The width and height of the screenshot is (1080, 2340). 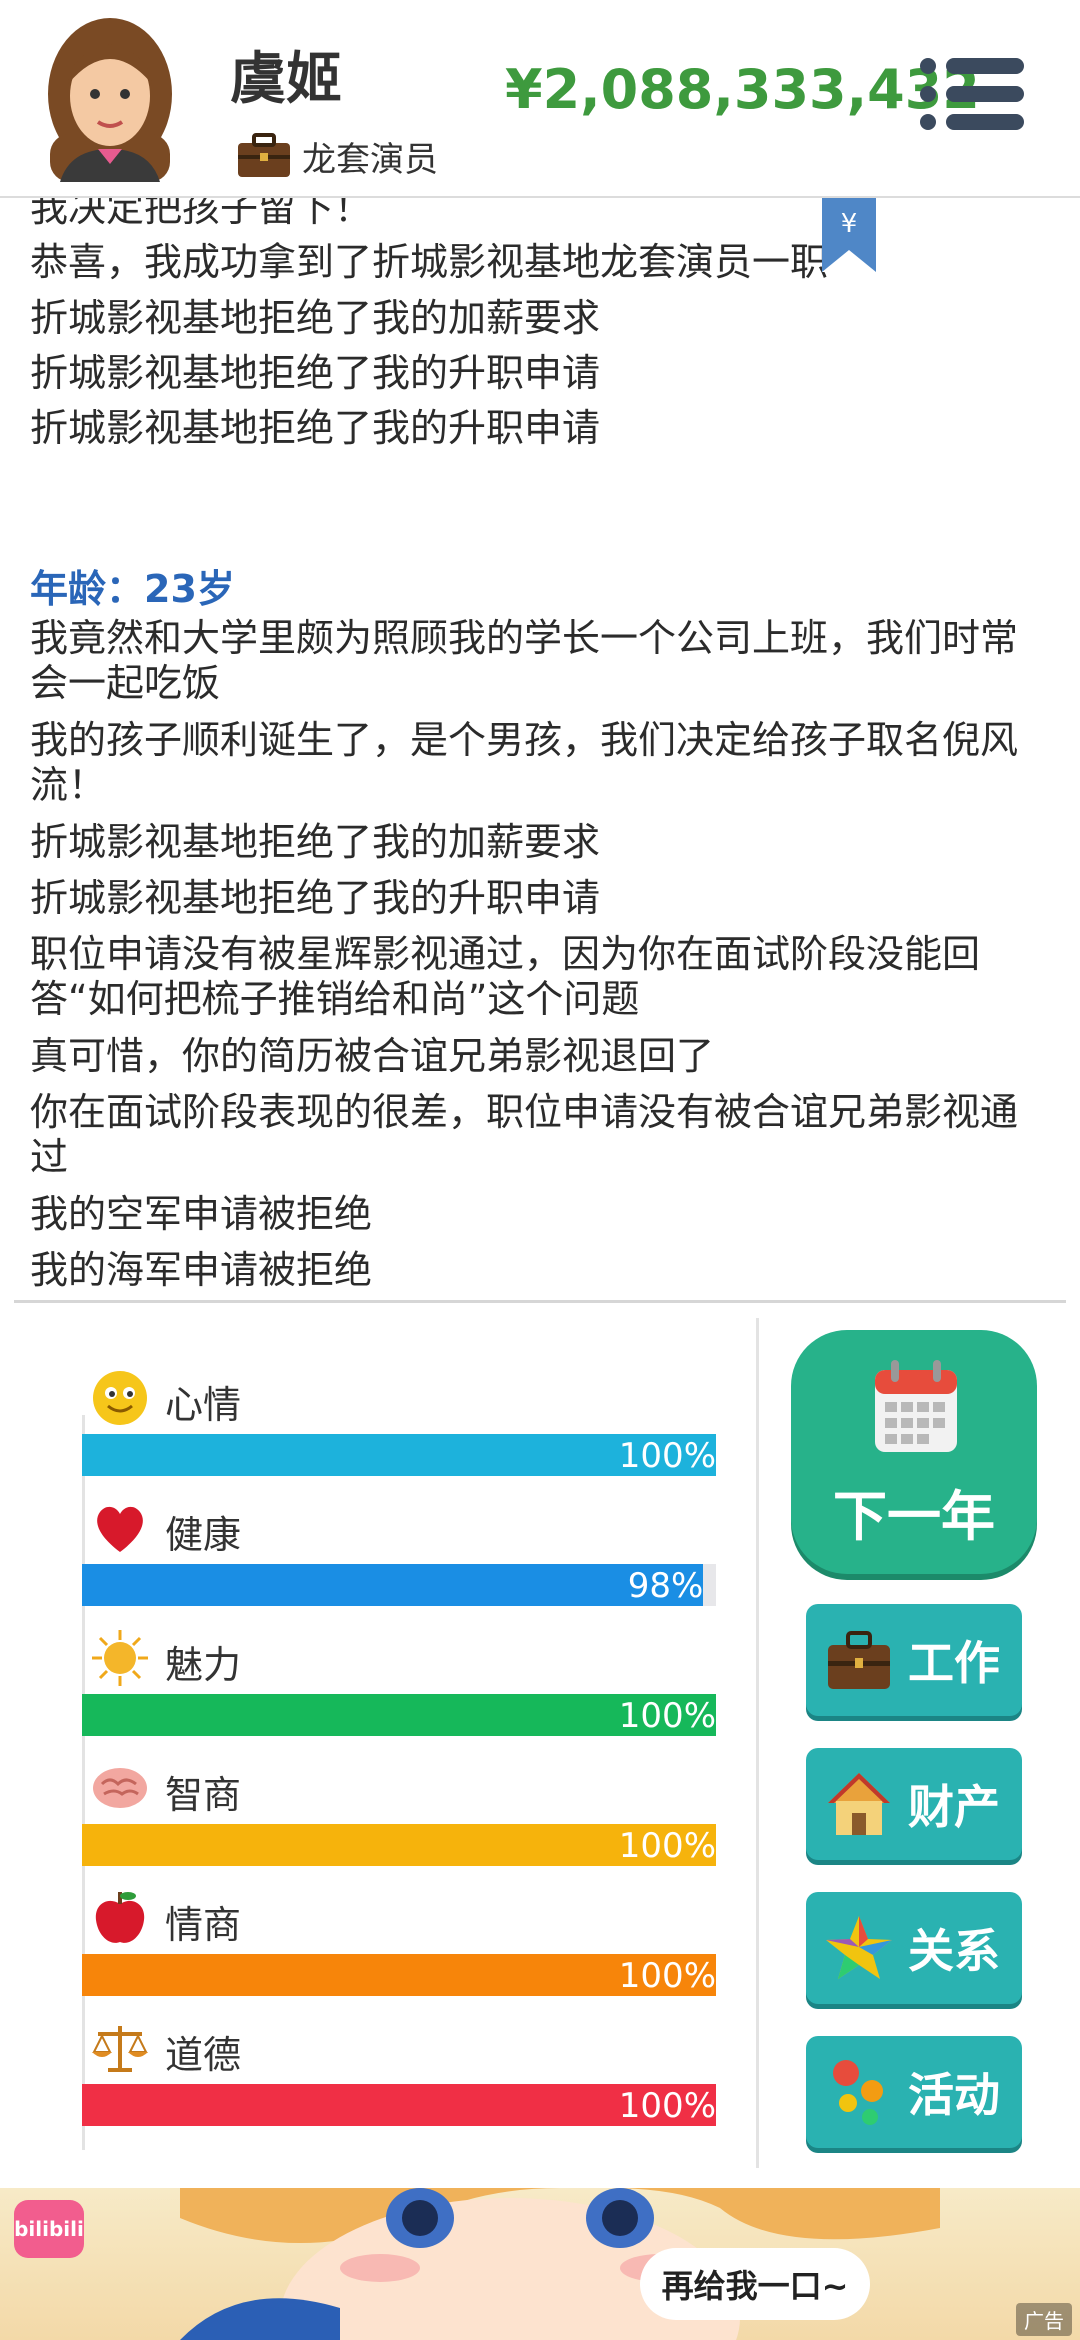 I want to click on next-year-button: 下一年, so click(x=914, y=1452).